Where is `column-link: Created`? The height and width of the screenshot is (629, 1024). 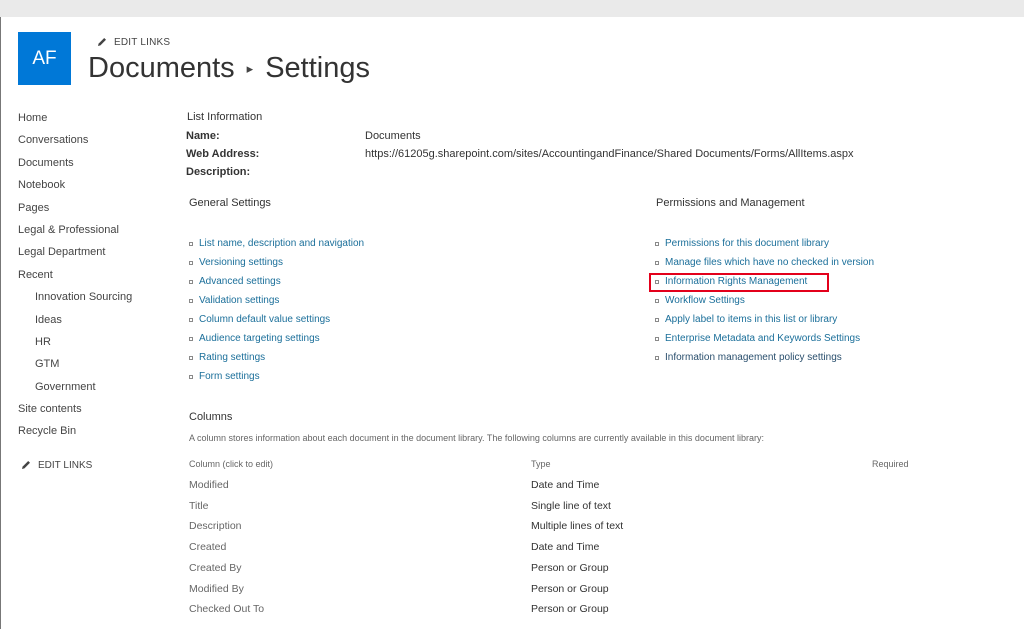
column-link: Created is located at coordinates (207, 547).